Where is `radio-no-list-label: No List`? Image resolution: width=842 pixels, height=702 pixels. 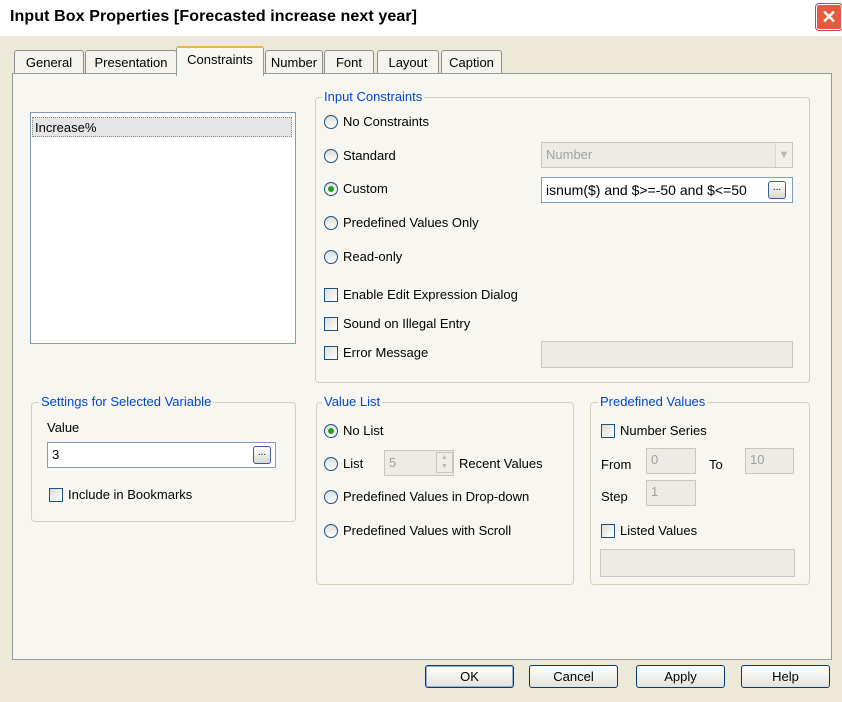 radio-no-list-label: No List is located at coordinates (363, 430).